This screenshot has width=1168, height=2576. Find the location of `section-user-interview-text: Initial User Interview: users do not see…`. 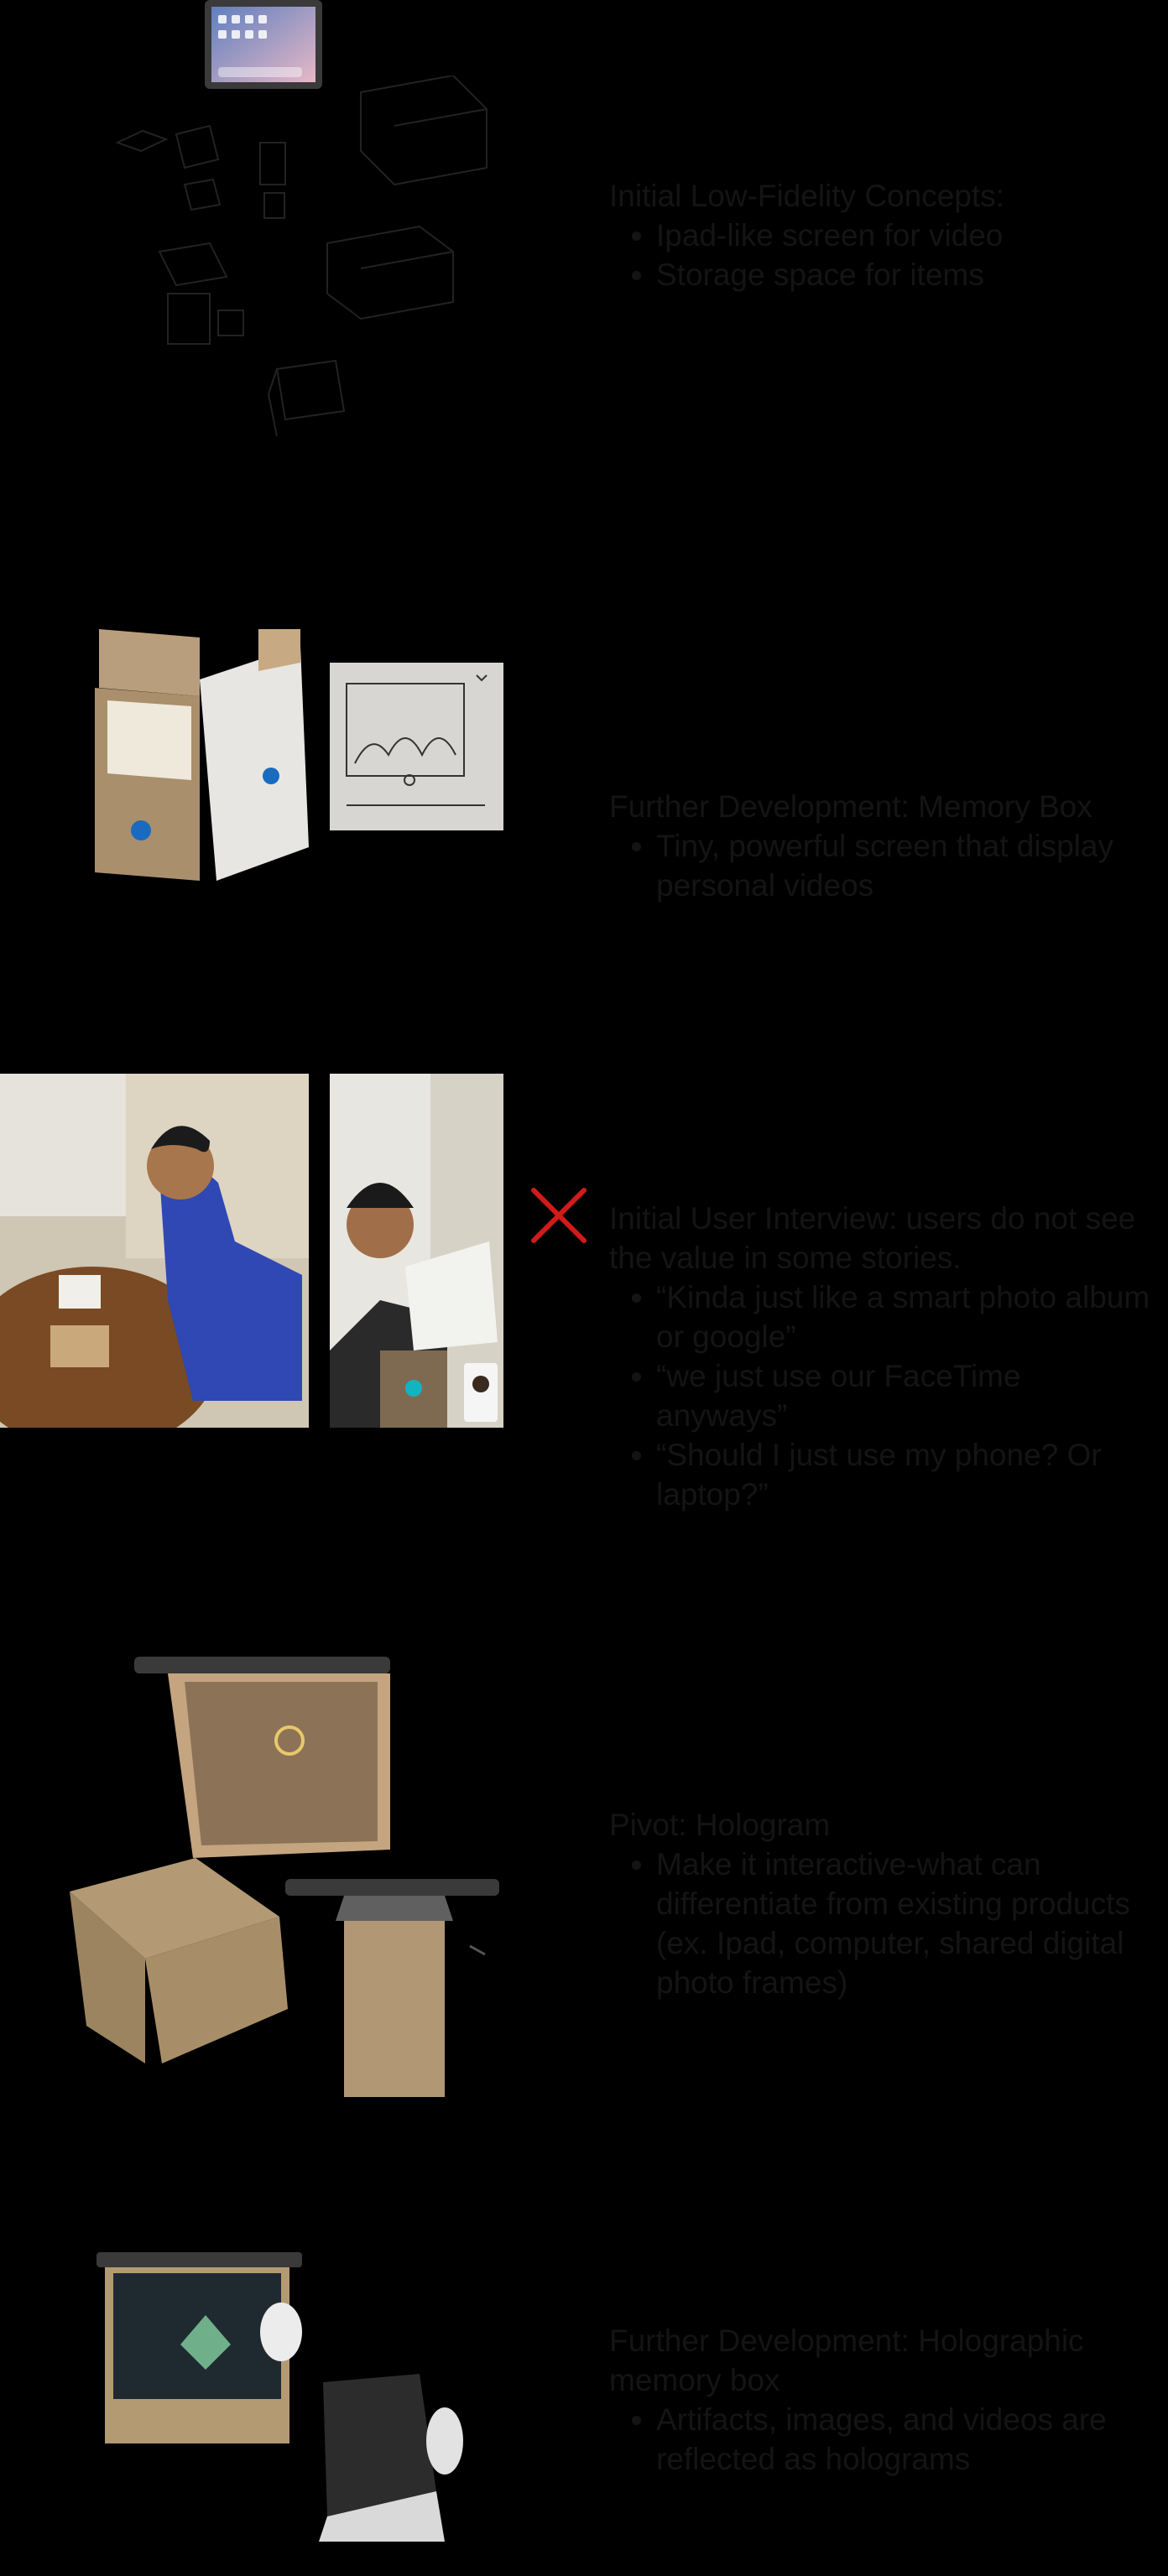

section-user-interview-text: Initial User Interview: users do not see… is located at coordinates (882, 1356).